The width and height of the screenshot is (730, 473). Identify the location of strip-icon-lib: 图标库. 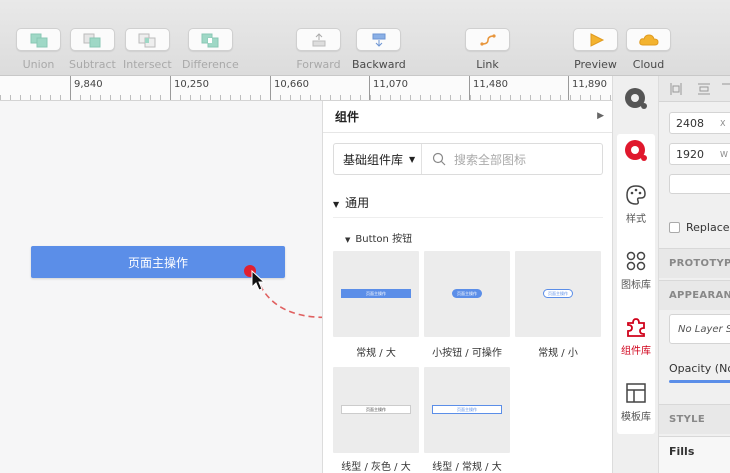
(636, 270).